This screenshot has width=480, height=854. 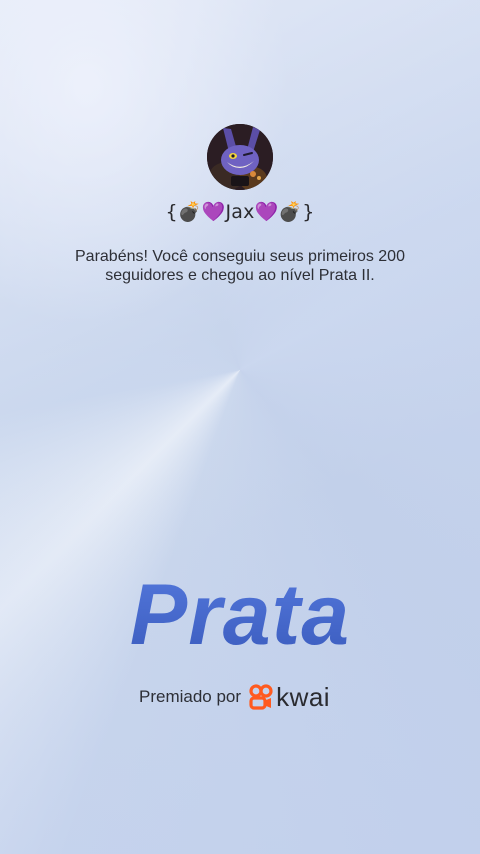 I want to click on avatar, so click(x=240, y=157).